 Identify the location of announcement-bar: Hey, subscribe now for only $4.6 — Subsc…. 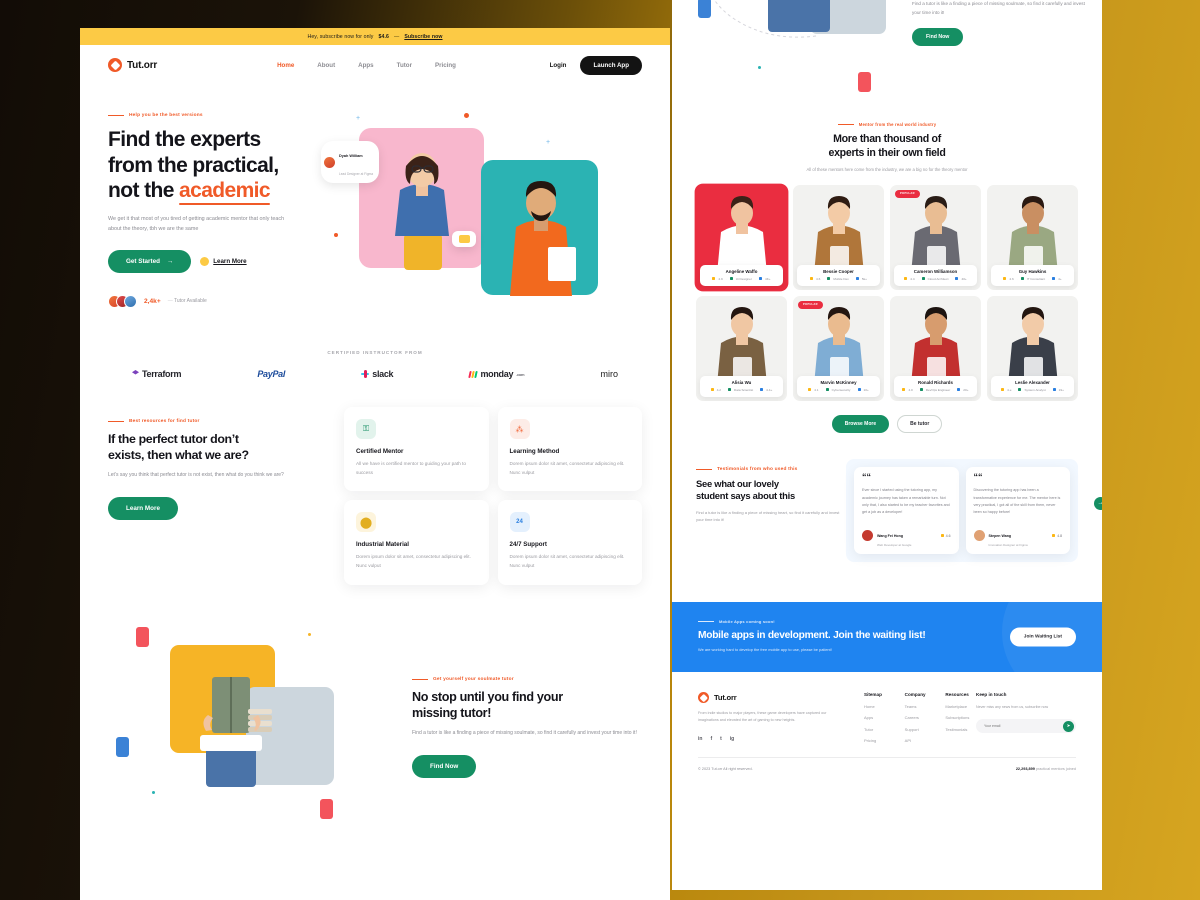
(375, 36).